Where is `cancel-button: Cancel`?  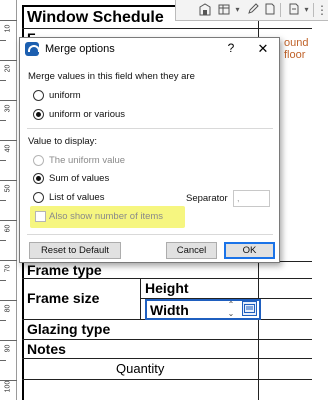
cancel-button: Cancel is located at coordinates (191, 250).